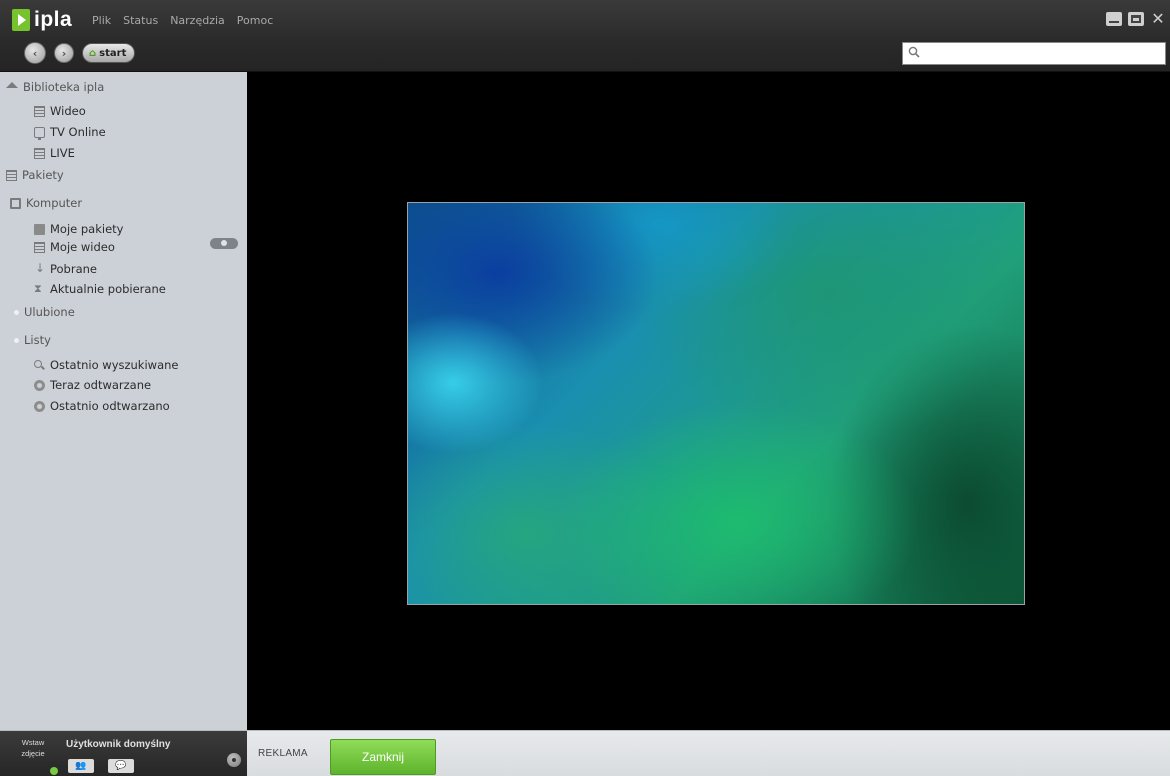 Image resolution: width=1170 pixels, height=776 pixels. What do you see at coordinates (39, 133) in the screenshot?
I see `tv-icon` at bounding box center [39, 133].